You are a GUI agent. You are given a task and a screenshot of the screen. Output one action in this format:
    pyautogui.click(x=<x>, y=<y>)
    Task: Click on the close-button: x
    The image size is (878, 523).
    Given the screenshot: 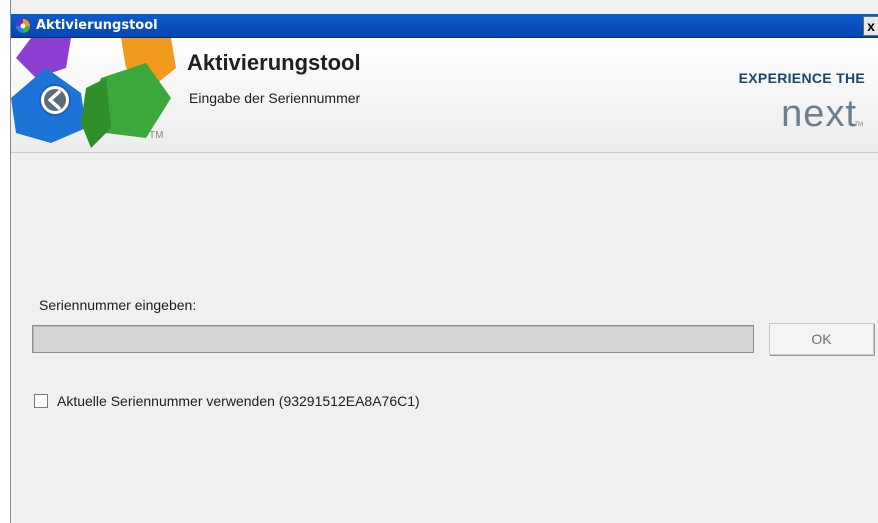 What is the action you would take?
    pyautogui.click(x=870, y=26)
    